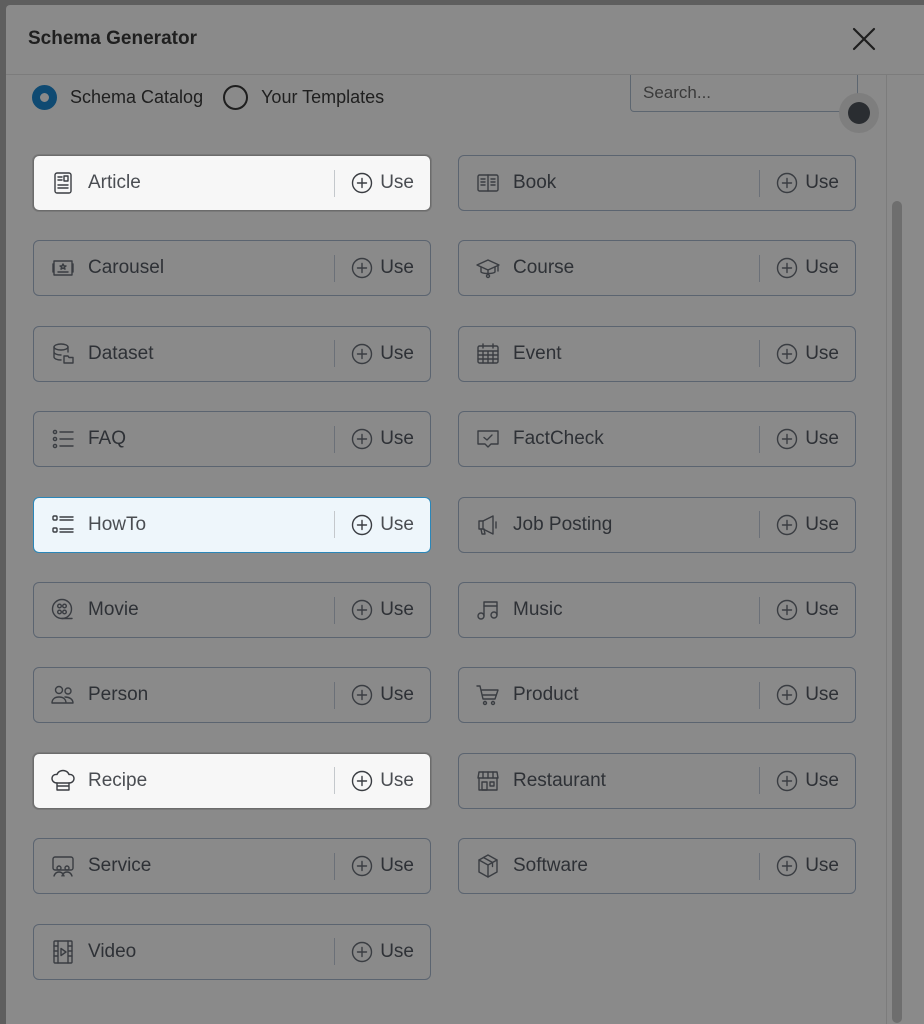 Image resolution: width=924 pixels, height=1024 pixels. I want to click on radio-label: Your Templates, so click(323, 96).